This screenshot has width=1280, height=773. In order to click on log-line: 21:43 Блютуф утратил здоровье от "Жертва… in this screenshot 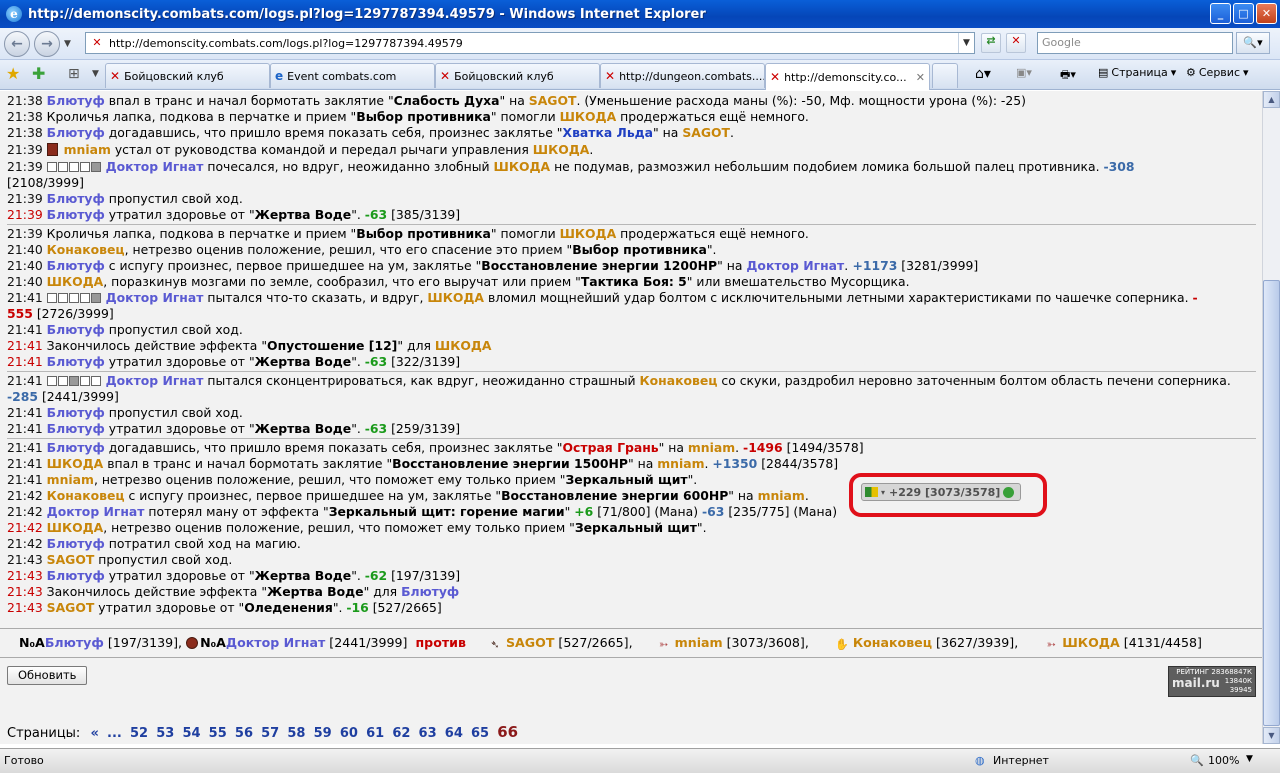, I will do `click(234, 575)`.